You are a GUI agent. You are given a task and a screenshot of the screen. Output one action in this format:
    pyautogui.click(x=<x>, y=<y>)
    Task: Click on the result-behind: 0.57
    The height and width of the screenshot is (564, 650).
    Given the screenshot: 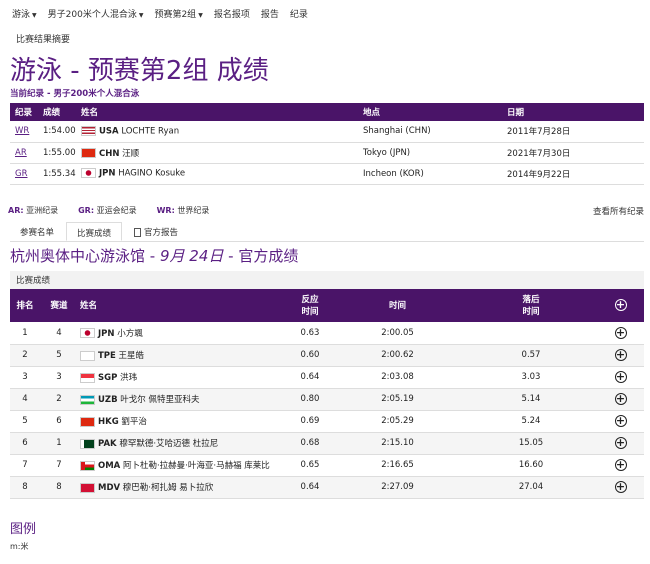 What is the action you would take?
    pyautogui.click(x=531, y=355)
    